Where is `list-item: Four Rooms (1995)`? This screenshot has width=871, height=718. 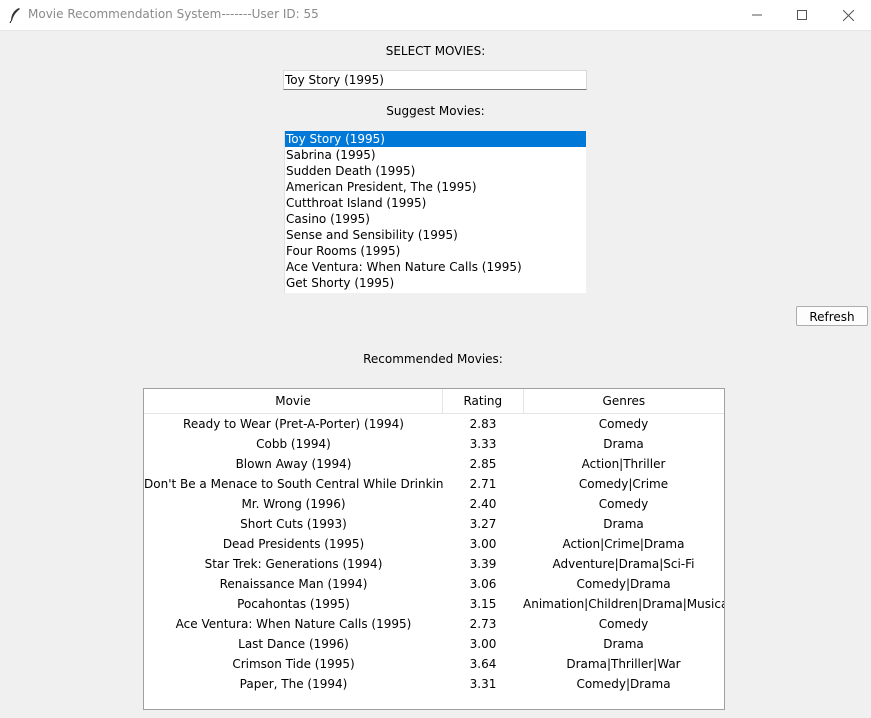
list-item: Four Rooms (1995) is located at coordinates (435, 251).